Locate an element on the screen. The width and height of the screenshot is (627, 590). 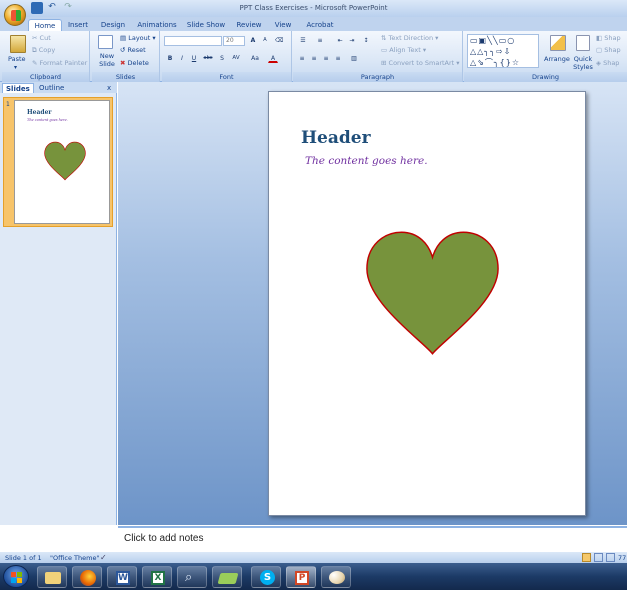
taskbar-search: ⌕ is located at coordinates (192, 577).